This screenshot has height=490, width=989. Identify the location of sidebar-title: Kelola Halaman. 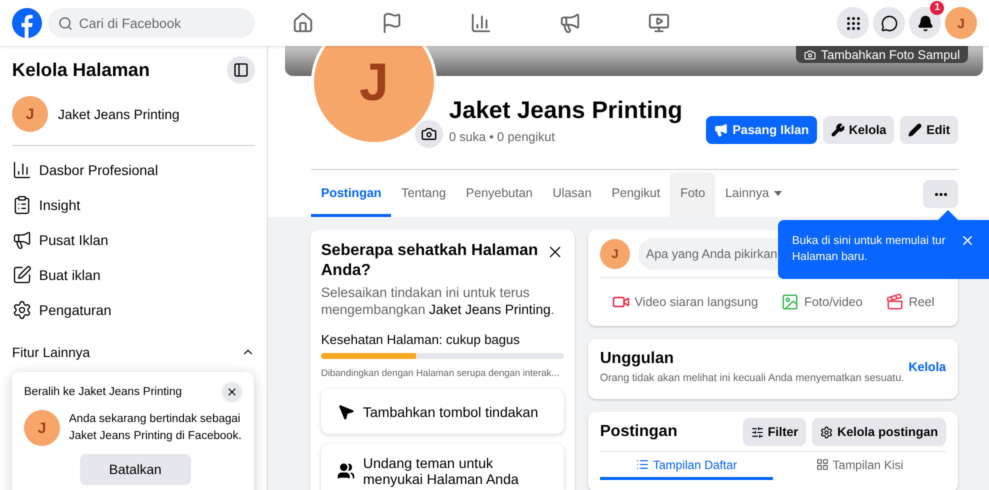
(81, 70).